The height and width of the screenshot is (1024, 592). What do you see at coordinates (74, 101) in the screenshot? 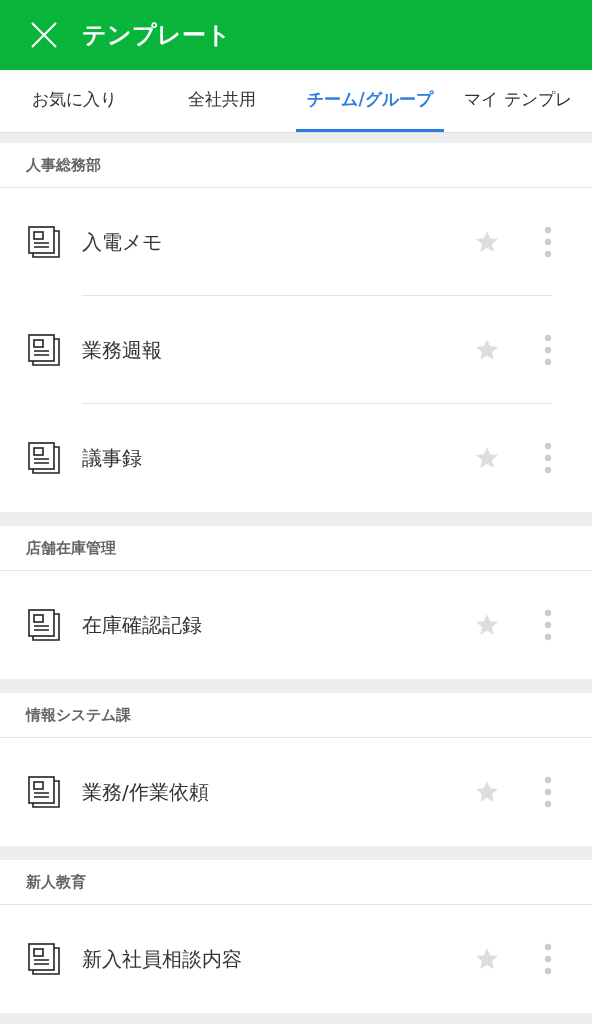
I see `tab: お気に入り` at bounding box center [74, 101].